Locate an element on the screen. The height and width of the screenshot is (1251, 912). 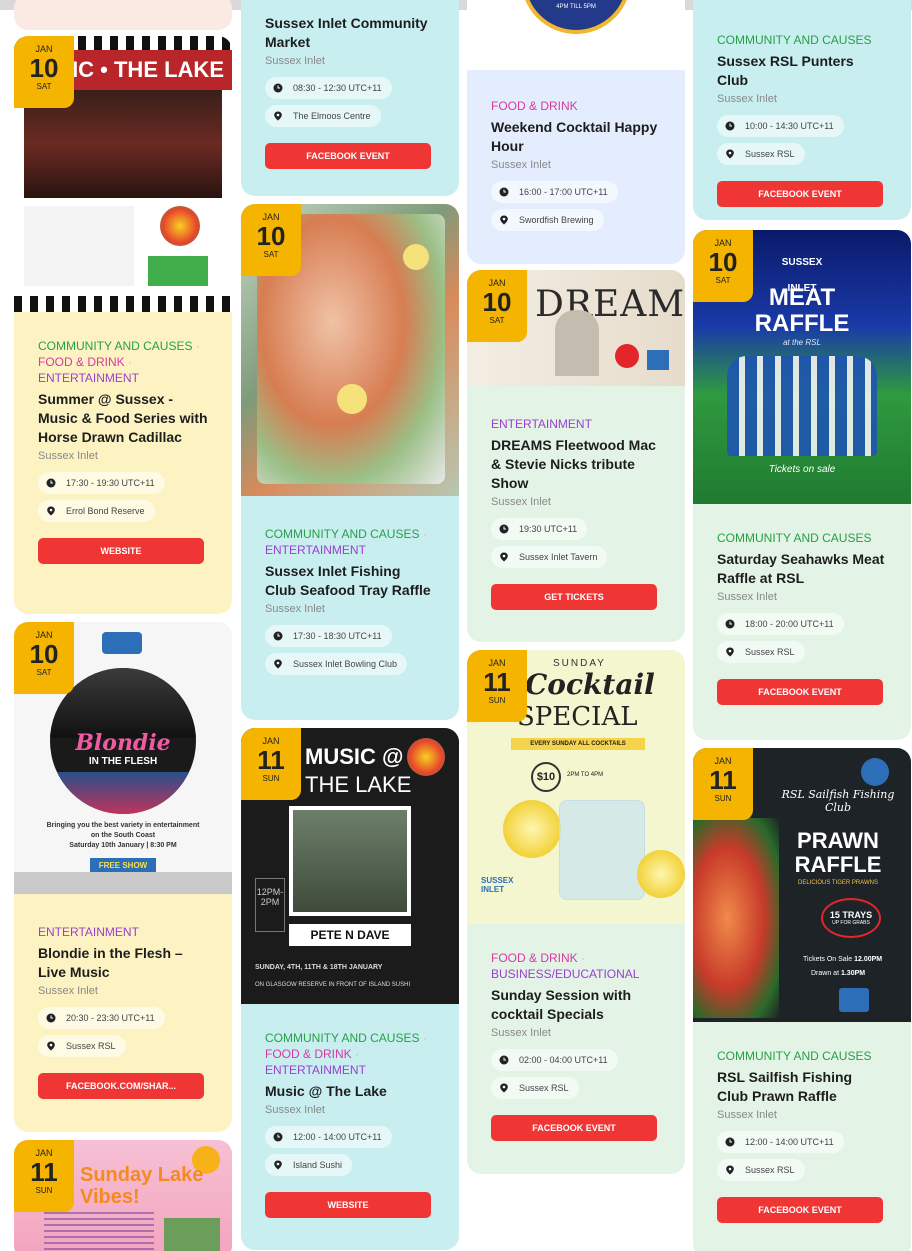
poster-line3: Saturday 10th January | 8:30 PM is located at coordinates (123, 845).